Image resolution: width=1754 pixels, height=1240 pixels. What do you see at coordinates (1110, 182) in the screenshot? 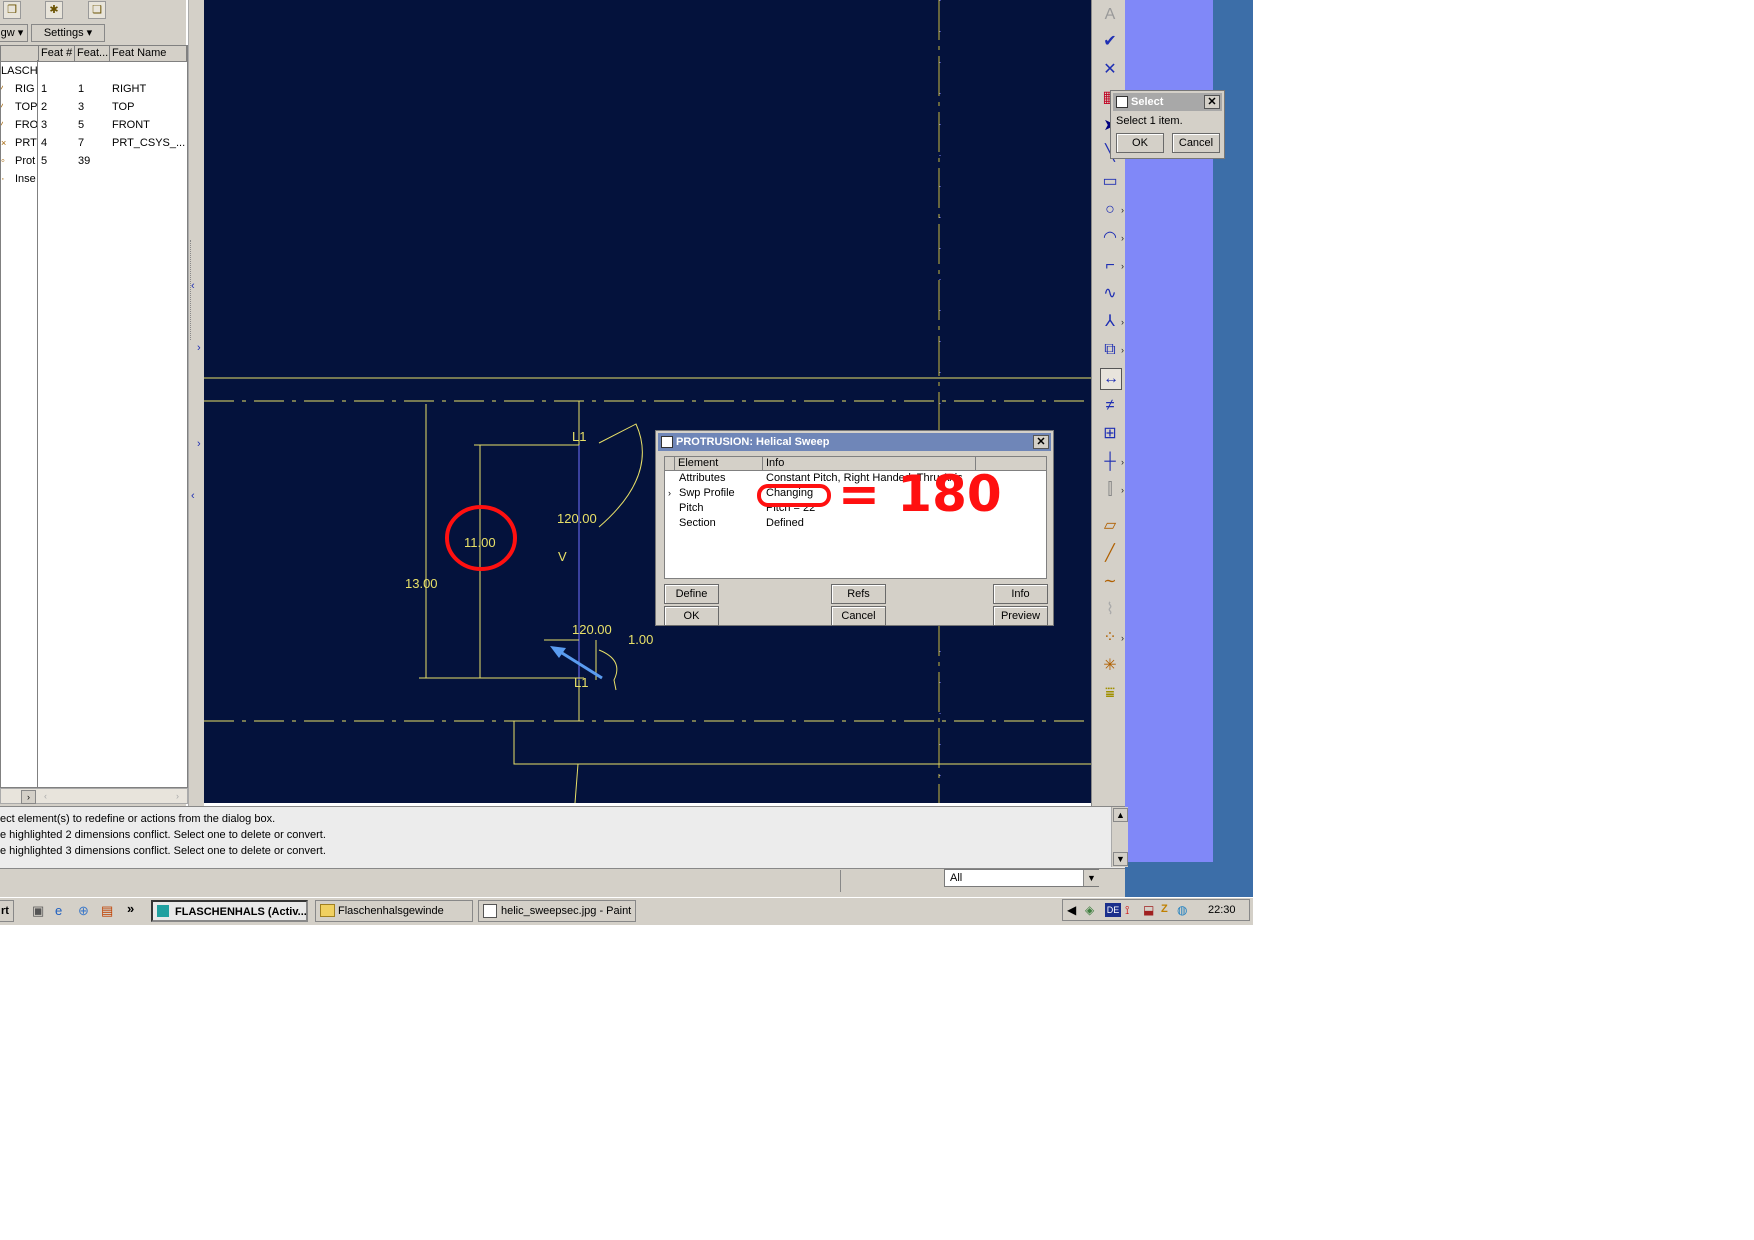
I see `rectangle-icon: ▭` at bounding box center [1110, 182].